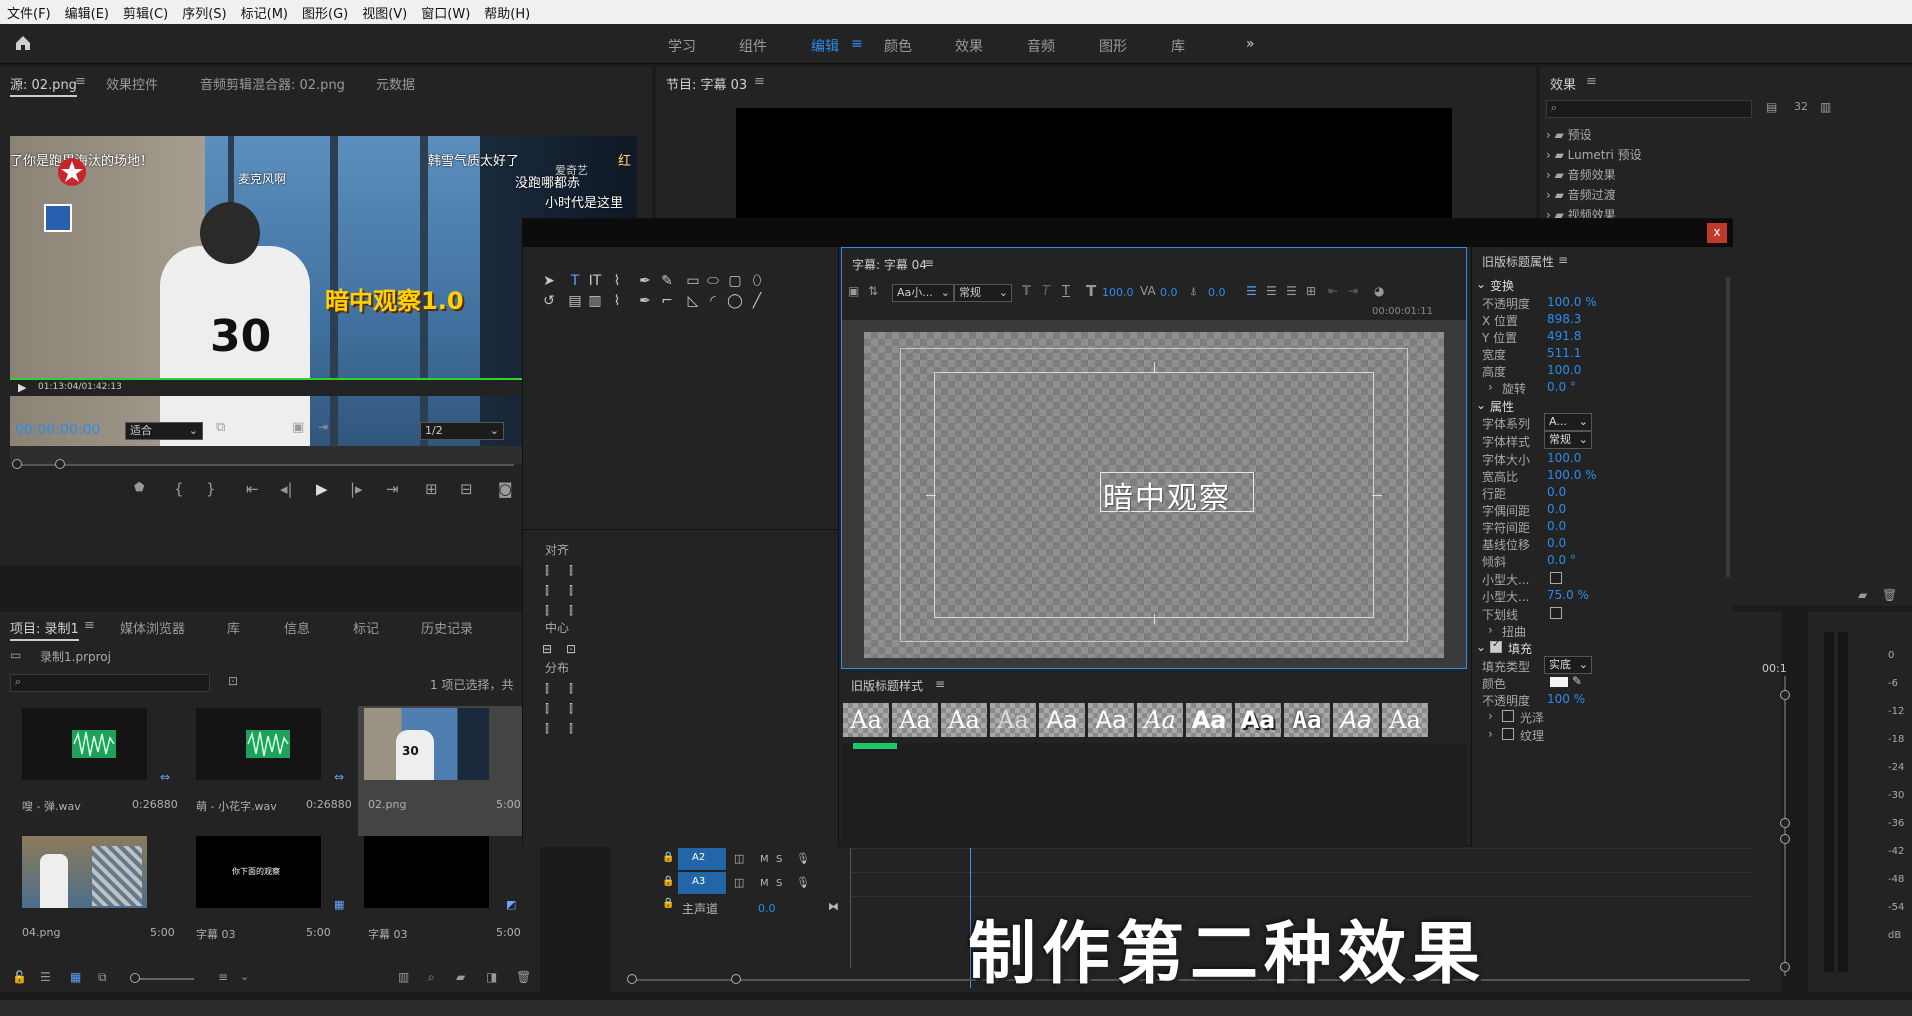  I want to click on more-workspaces-icon: », so click(1250, 44).